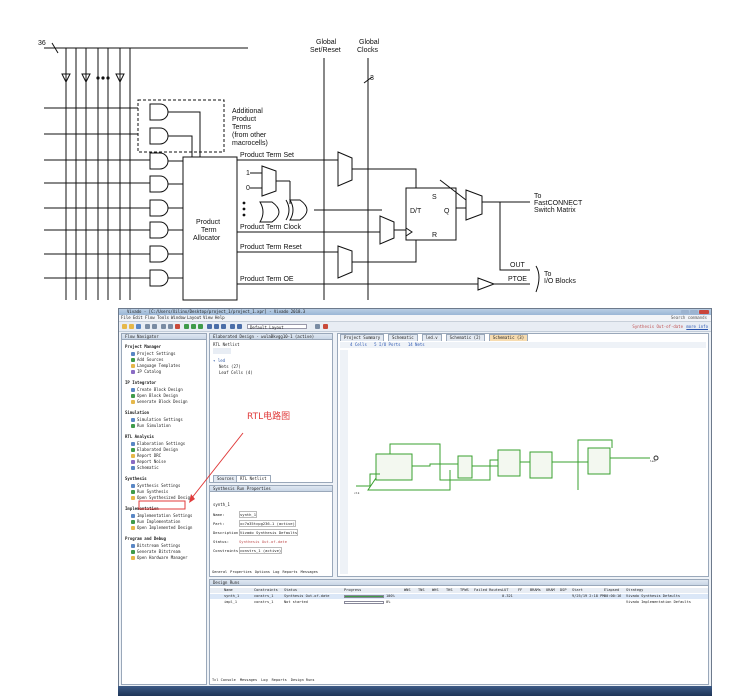 This screenshot has height=696, width=732. I want to click on netlist-root: ▾ led, so click(219, 360).